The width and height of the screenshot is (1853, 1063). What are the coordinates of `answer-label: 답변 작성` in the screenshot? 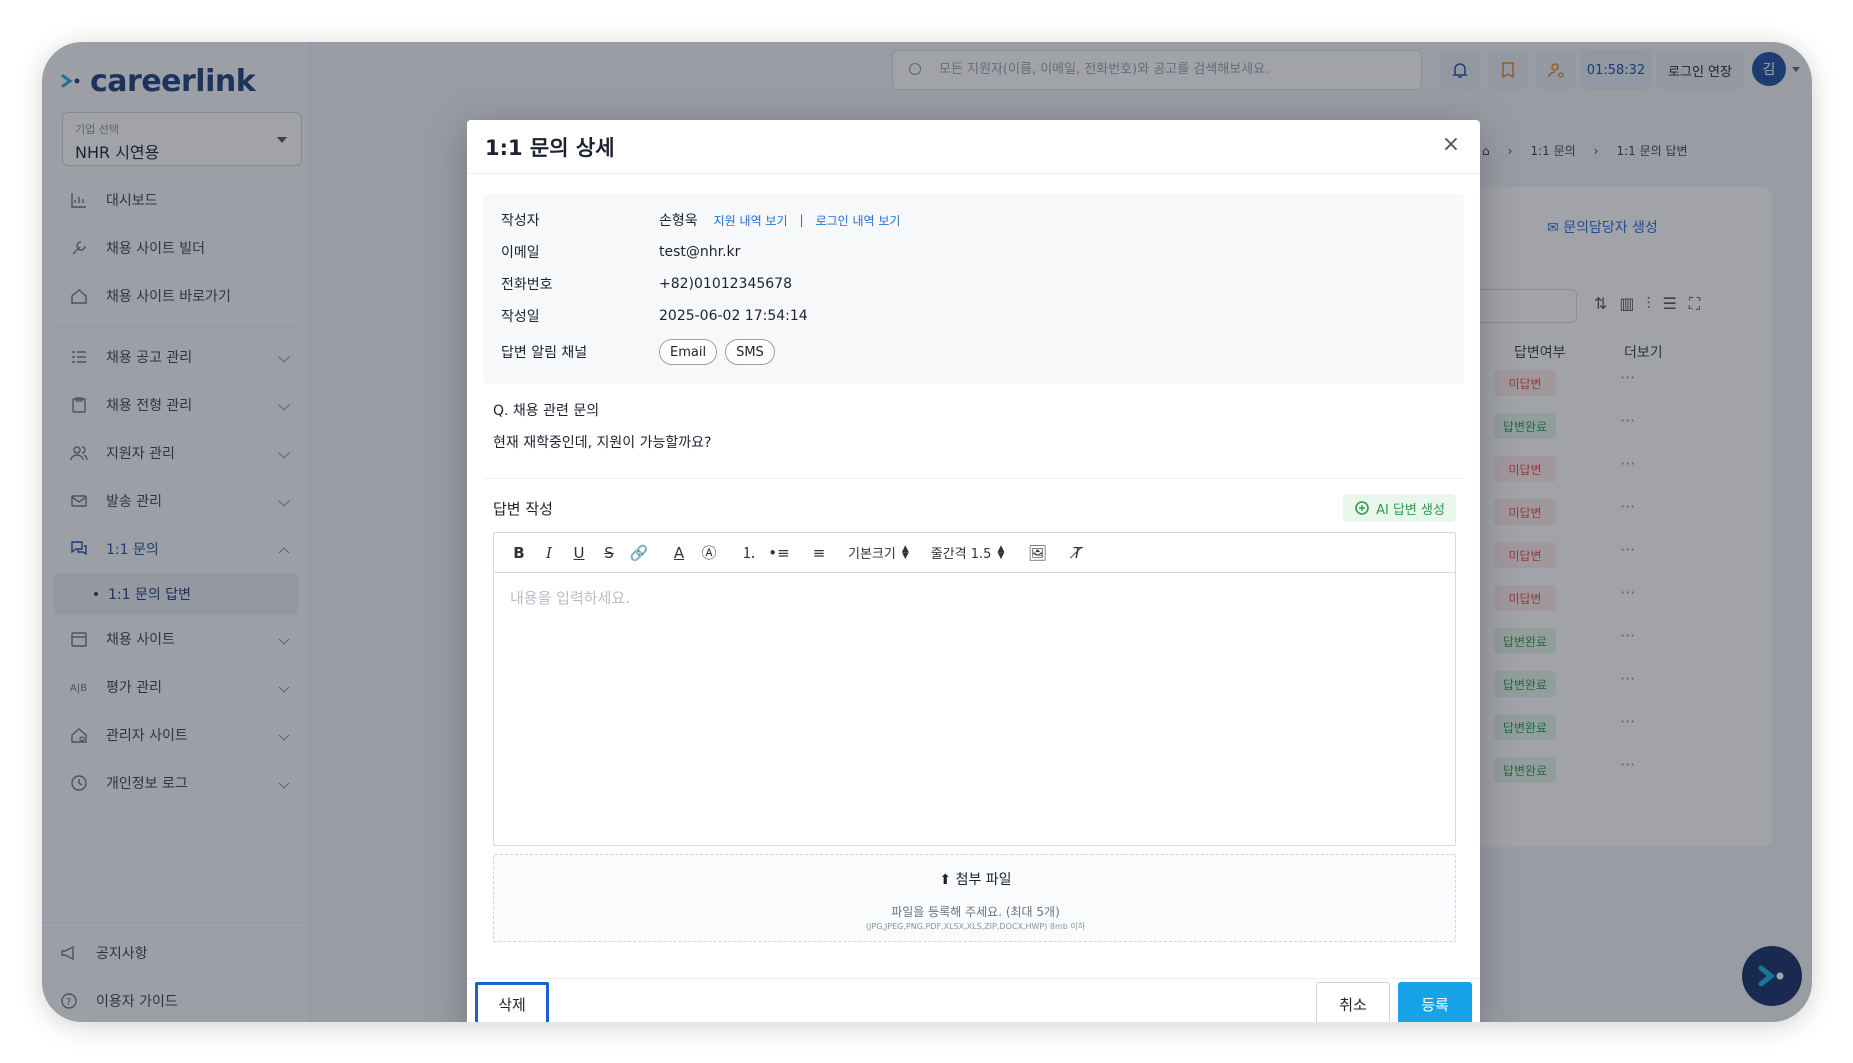 It's located at (523, 509).